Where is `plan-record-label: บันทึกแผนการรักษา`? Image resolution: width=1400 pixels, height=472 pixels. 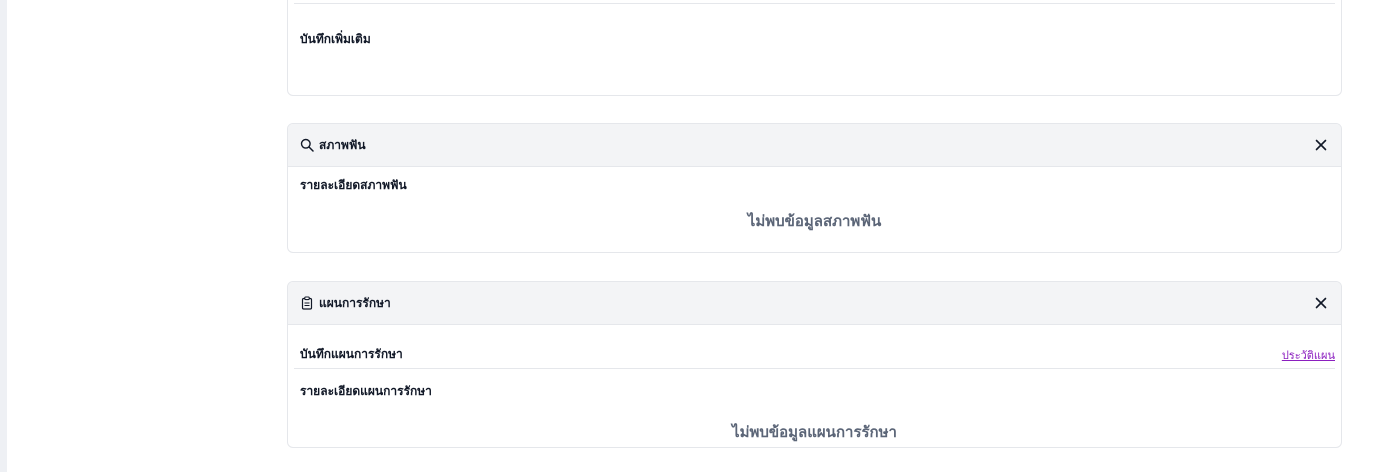 plan-record-label: บันทึกแผนการรักษา is located at coordinates (351, 354).